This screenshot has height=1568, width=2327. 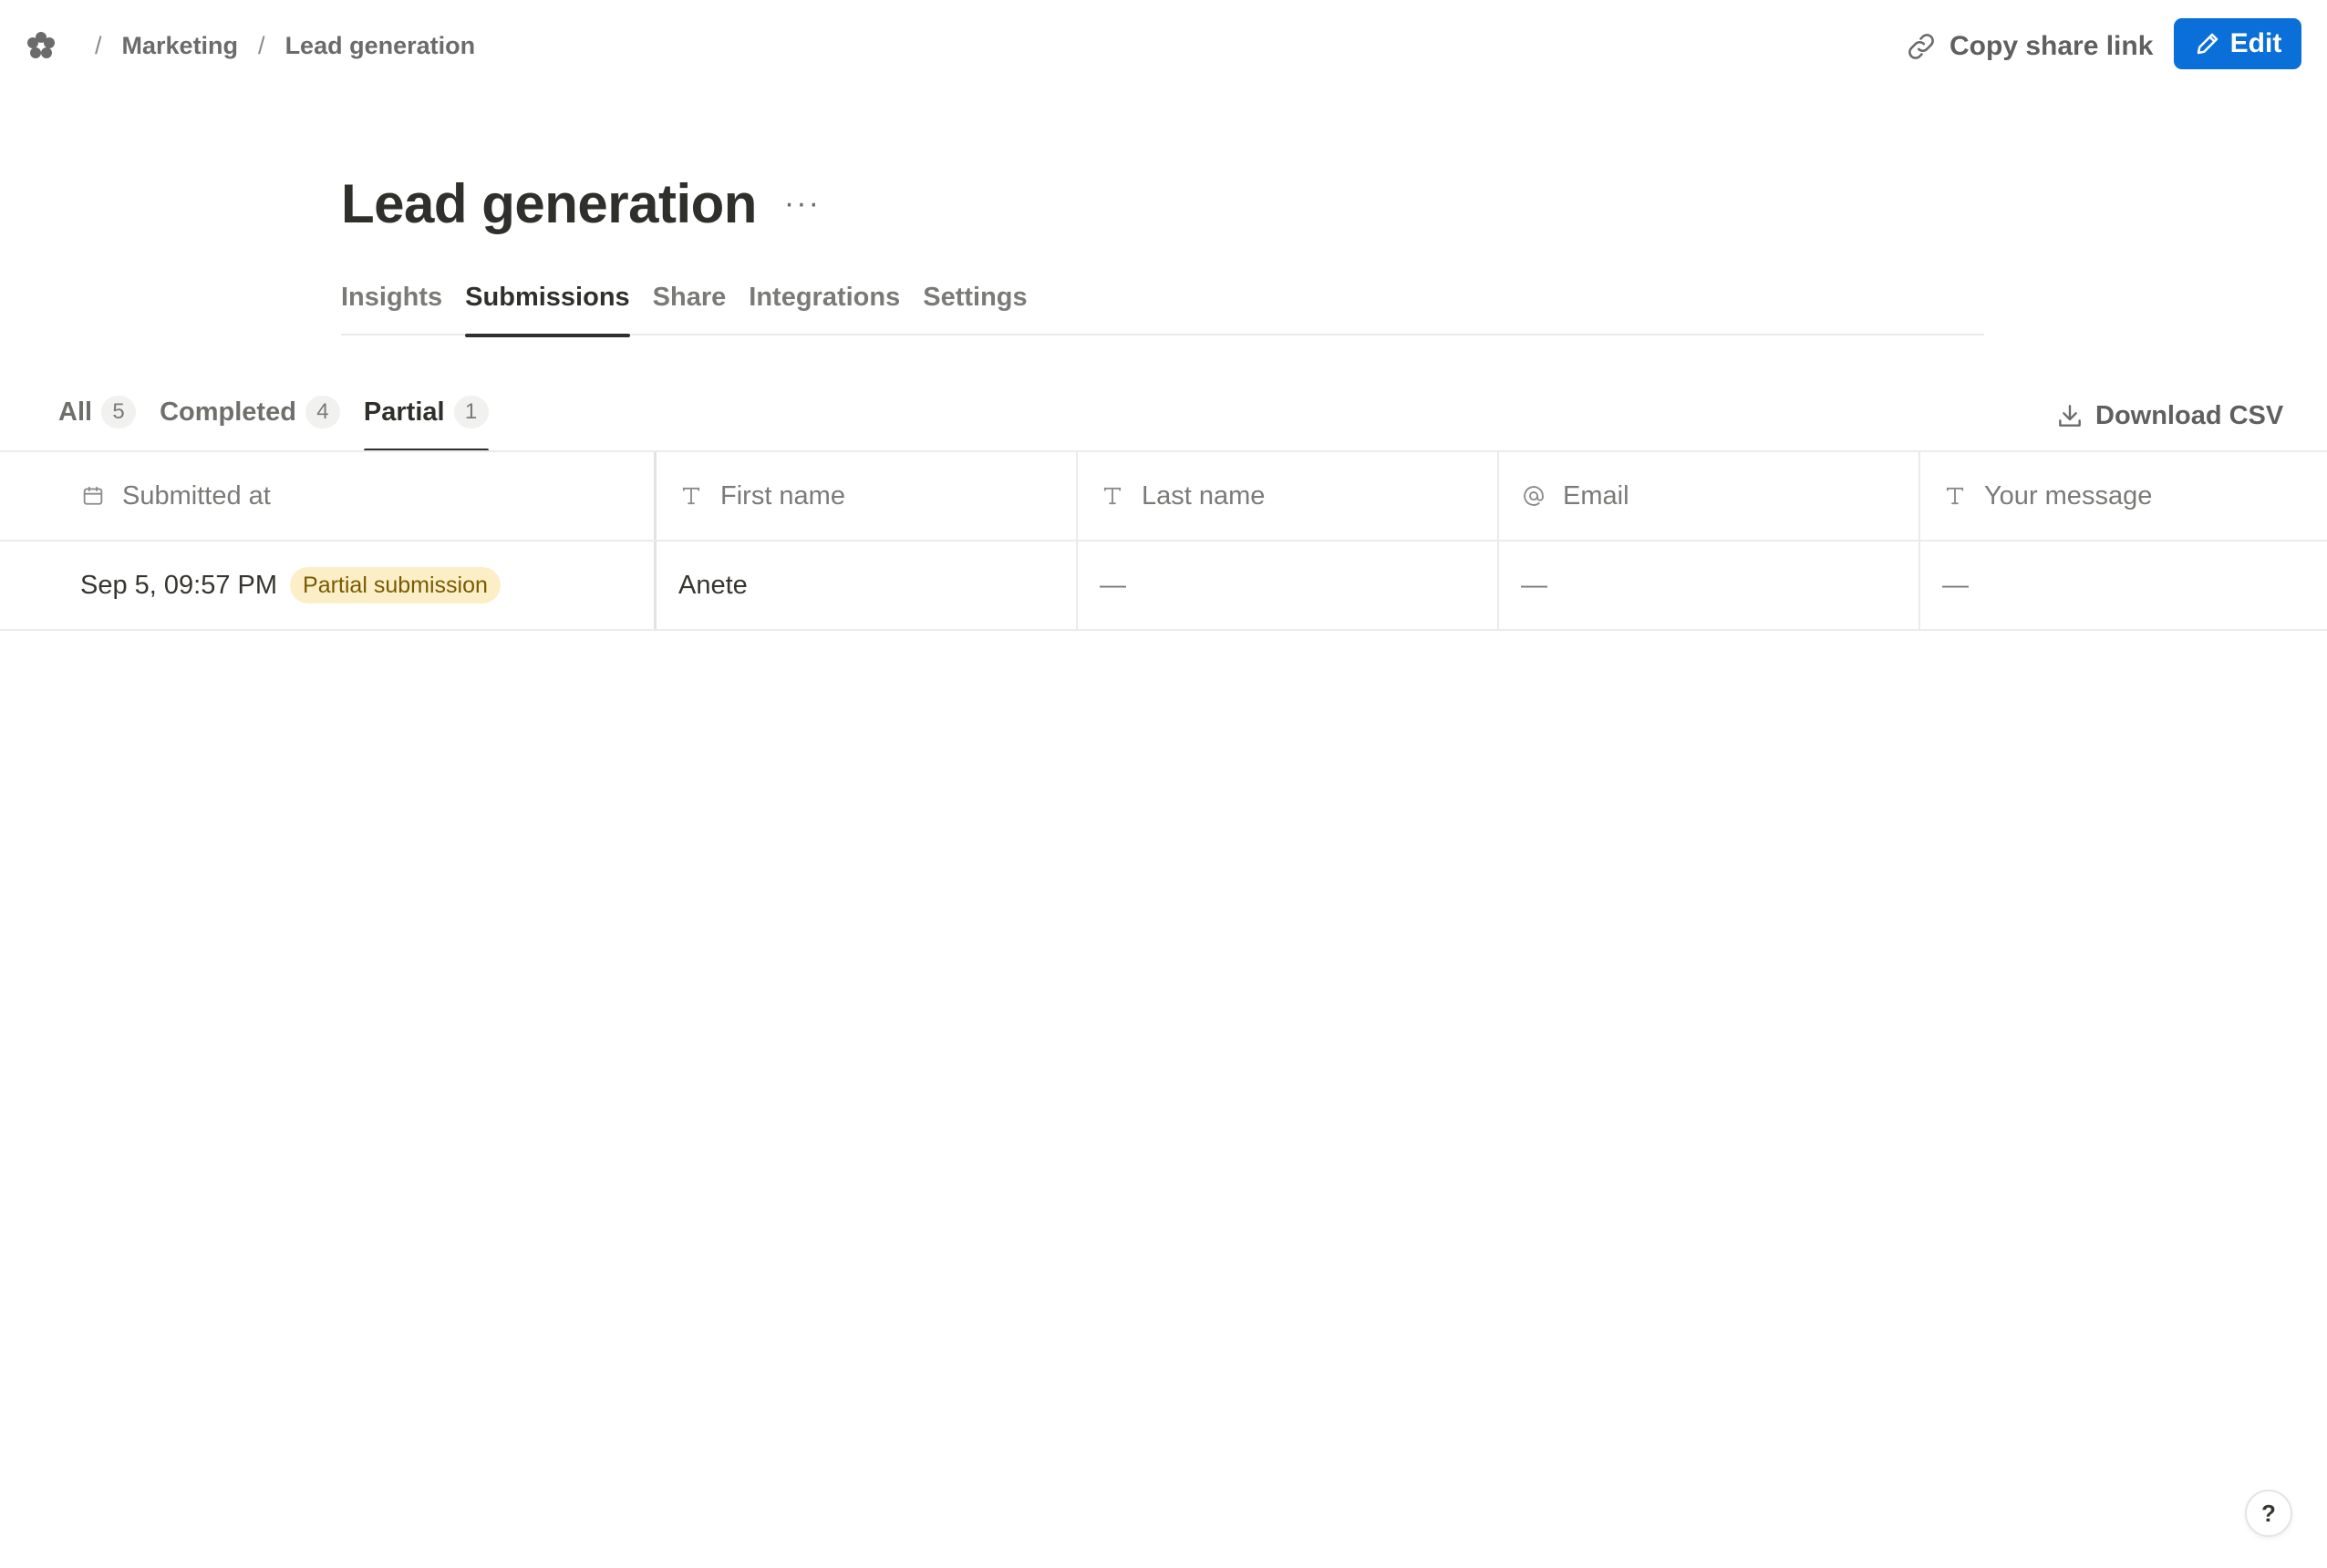 I want to click on calendar-icon, so click(x=93, y=496).